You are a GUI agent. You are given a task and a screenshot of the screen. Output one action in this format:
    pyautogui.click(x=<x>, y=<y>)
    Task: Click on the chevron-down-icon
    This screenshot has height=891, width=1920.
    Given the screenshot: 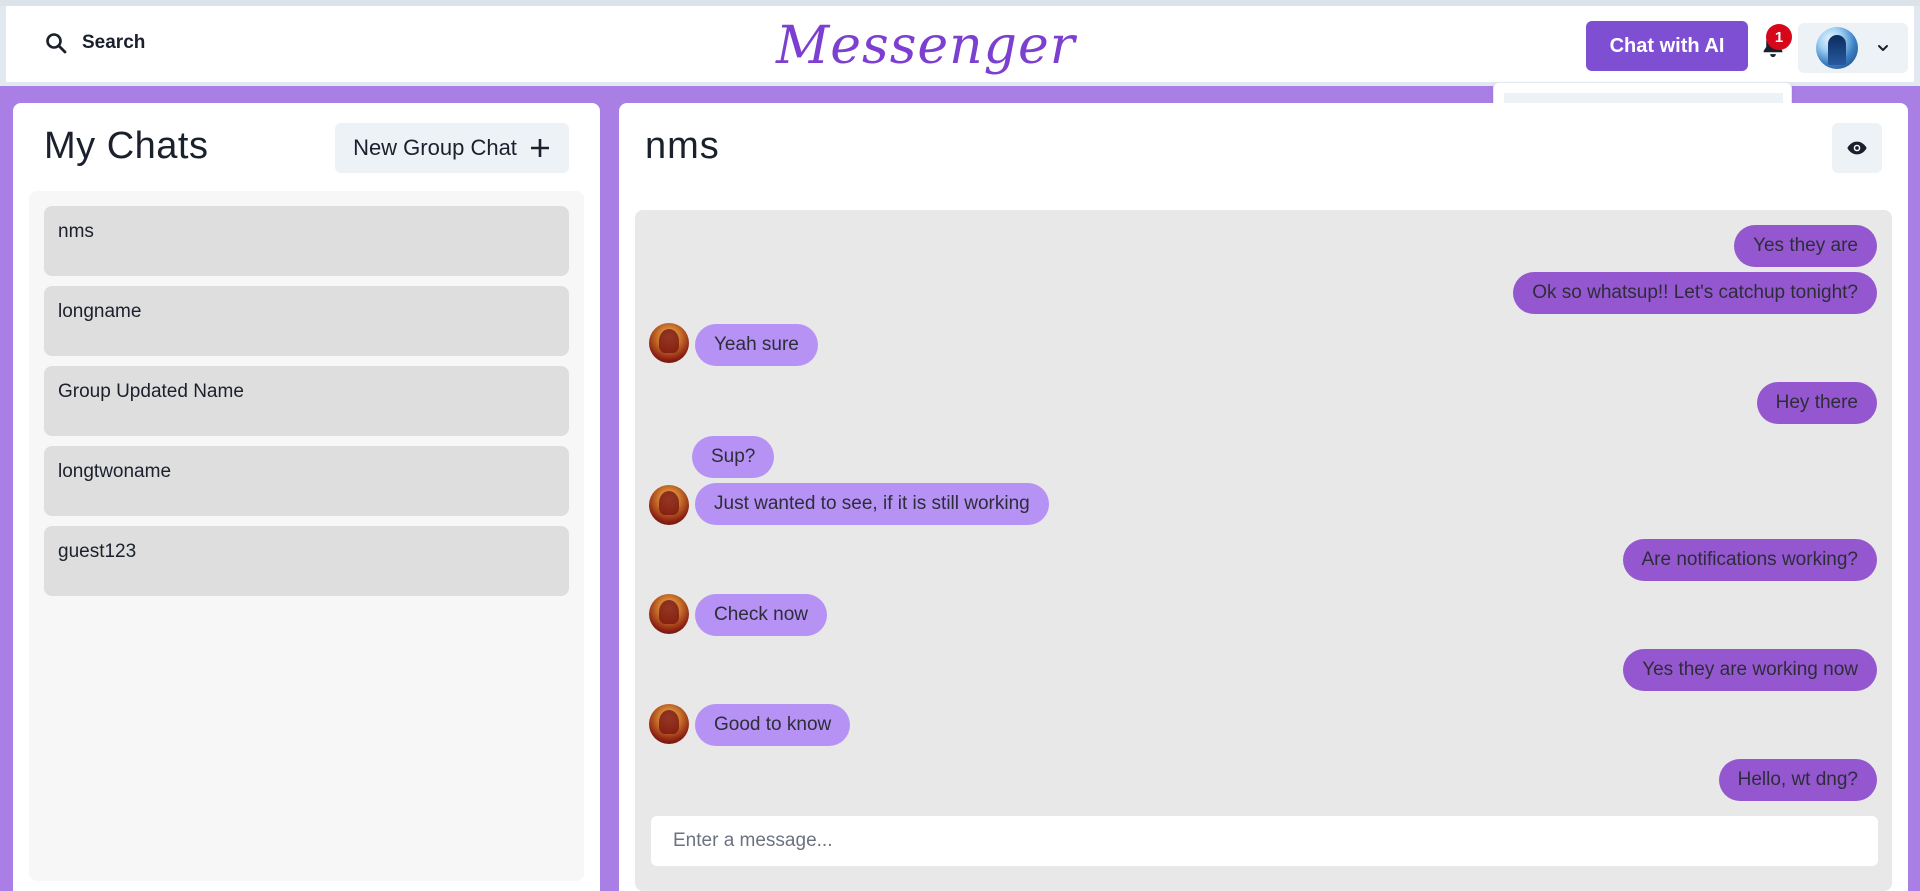 What is the action you would take?
    pyautogui.click(x=1883, y=48)
    